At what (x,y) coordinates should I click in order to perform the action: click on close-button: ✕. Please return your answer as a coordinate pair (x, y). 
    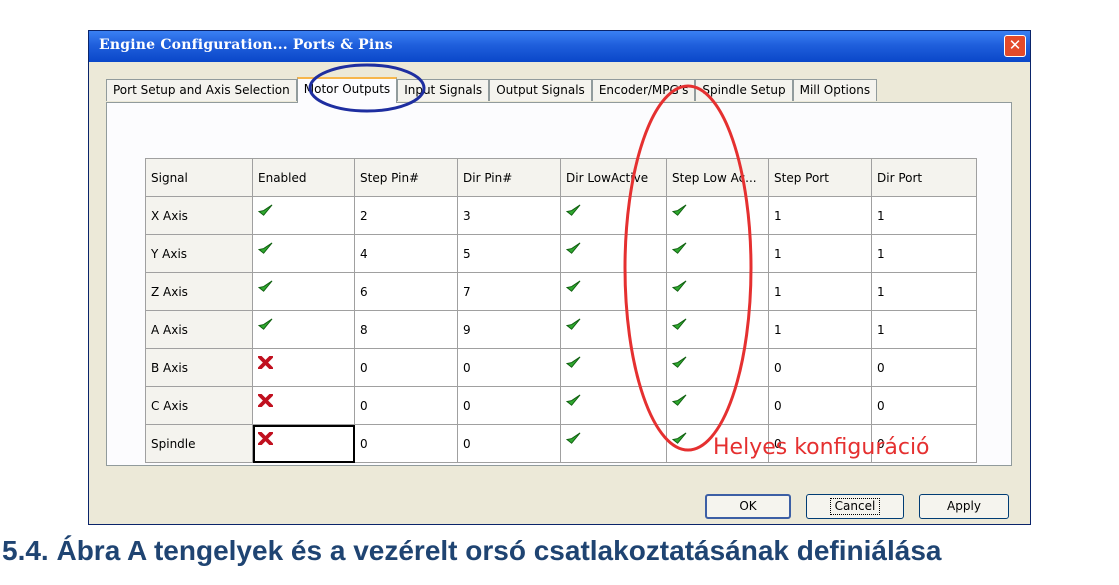
    Looking at the image, I should click on (1015, 46).